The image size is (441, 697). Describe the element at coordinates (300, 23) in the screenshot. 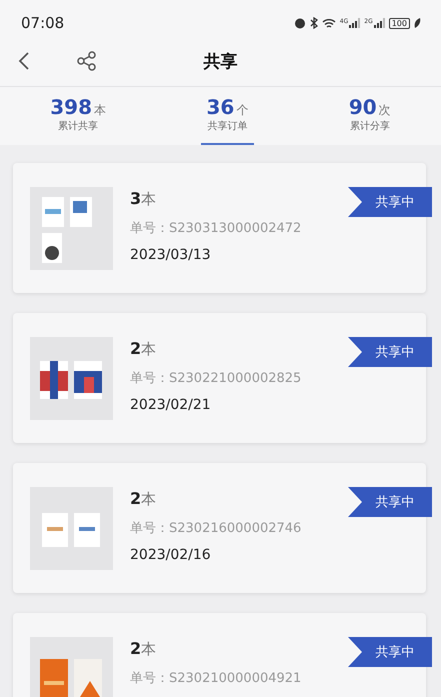

I see `alarm-icon` at that location.